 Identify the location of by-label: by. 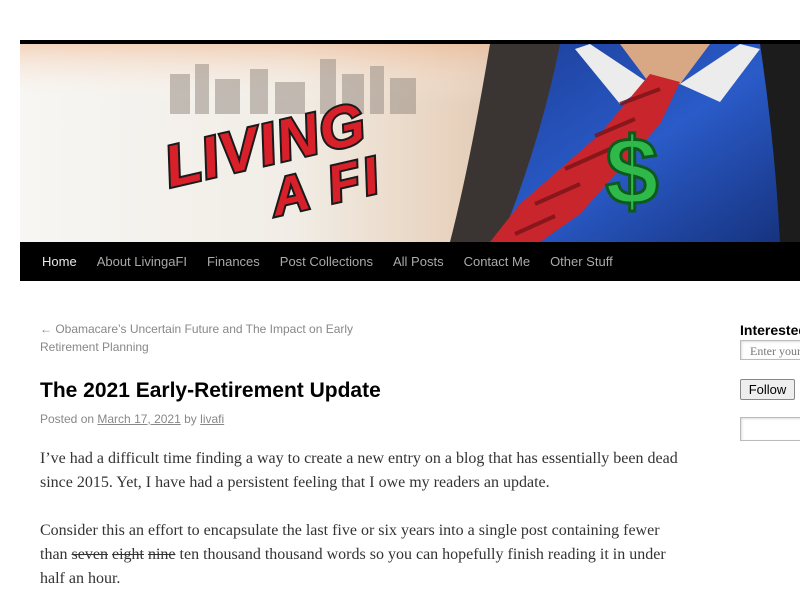
(190, 419).